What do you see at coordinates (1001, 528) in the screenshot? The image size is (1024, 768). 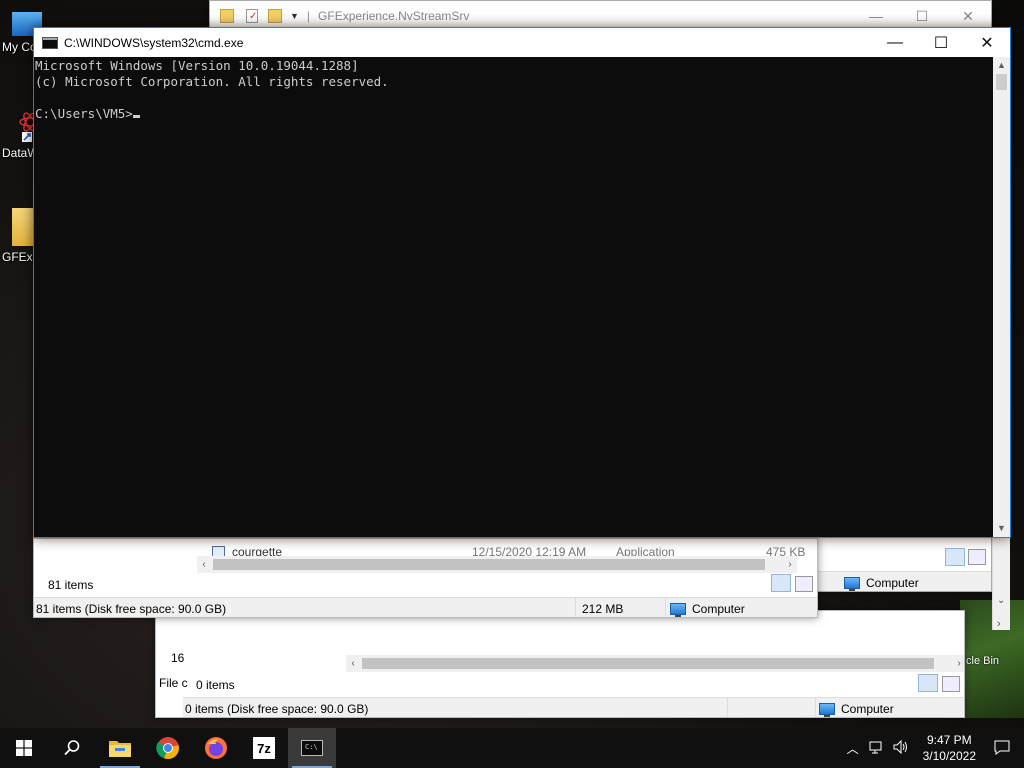 I see `scroll-down-arrow-icon: ▼` at bounding box center [1001, 528].